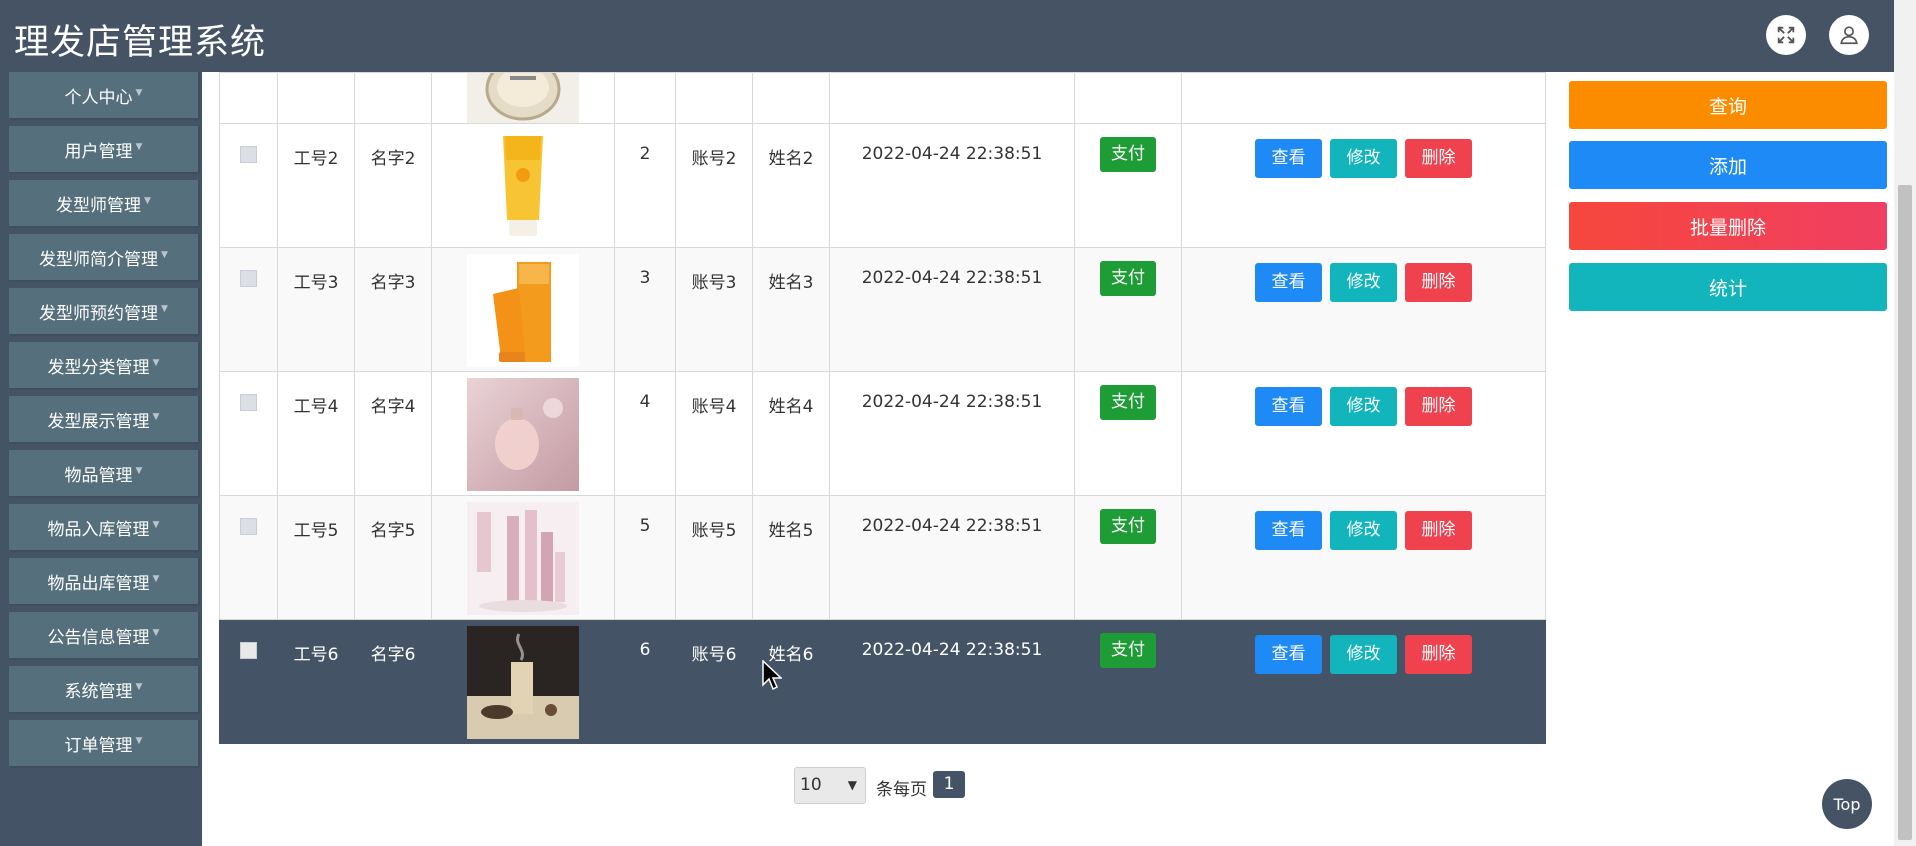 The image size is (1916, 846). I want to click on user-menu-button, so click(1849, 35).